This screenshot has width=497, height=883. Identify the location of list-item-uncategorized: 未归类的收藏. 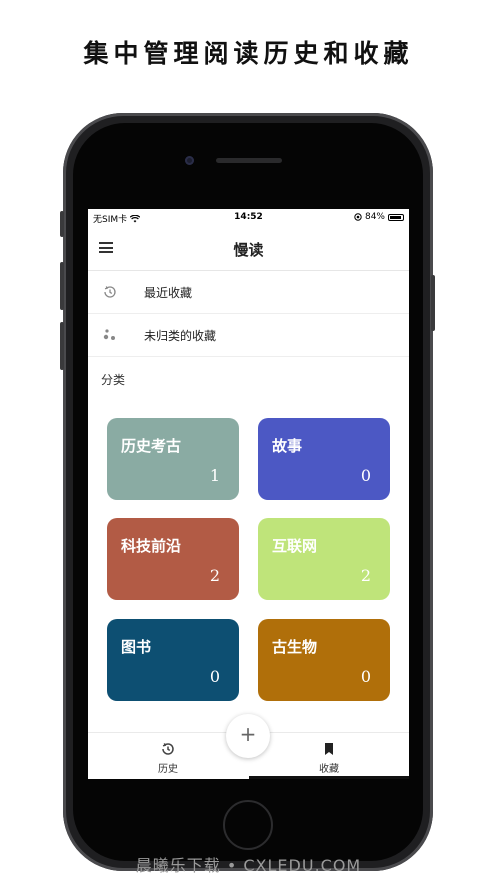
(248, 335).